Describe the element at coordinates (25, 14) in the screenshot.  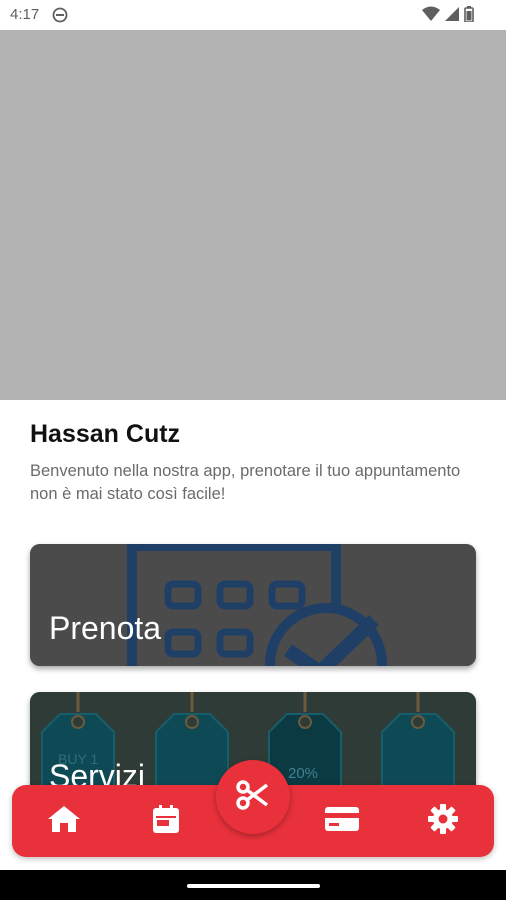
I see `status-time: 4:17` at that location.